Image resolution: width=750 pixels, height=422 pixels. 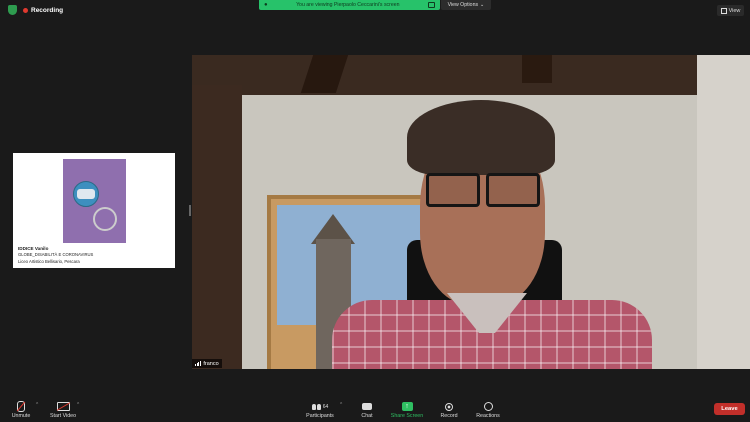 I want to click on artwork-title: GLOBE_DISABILITÀ E CORONAVIRUS, so click(x=56, y=254).